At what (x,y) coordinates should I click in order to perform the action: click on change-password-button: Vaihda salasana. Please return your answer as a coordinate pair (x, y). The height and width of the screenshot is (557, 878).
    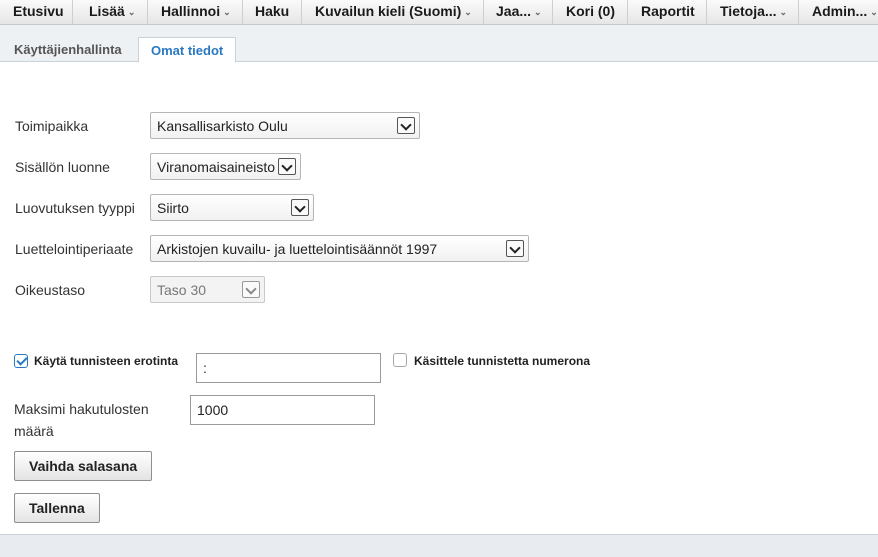
    Looking at the image, I should click on (83, 466).